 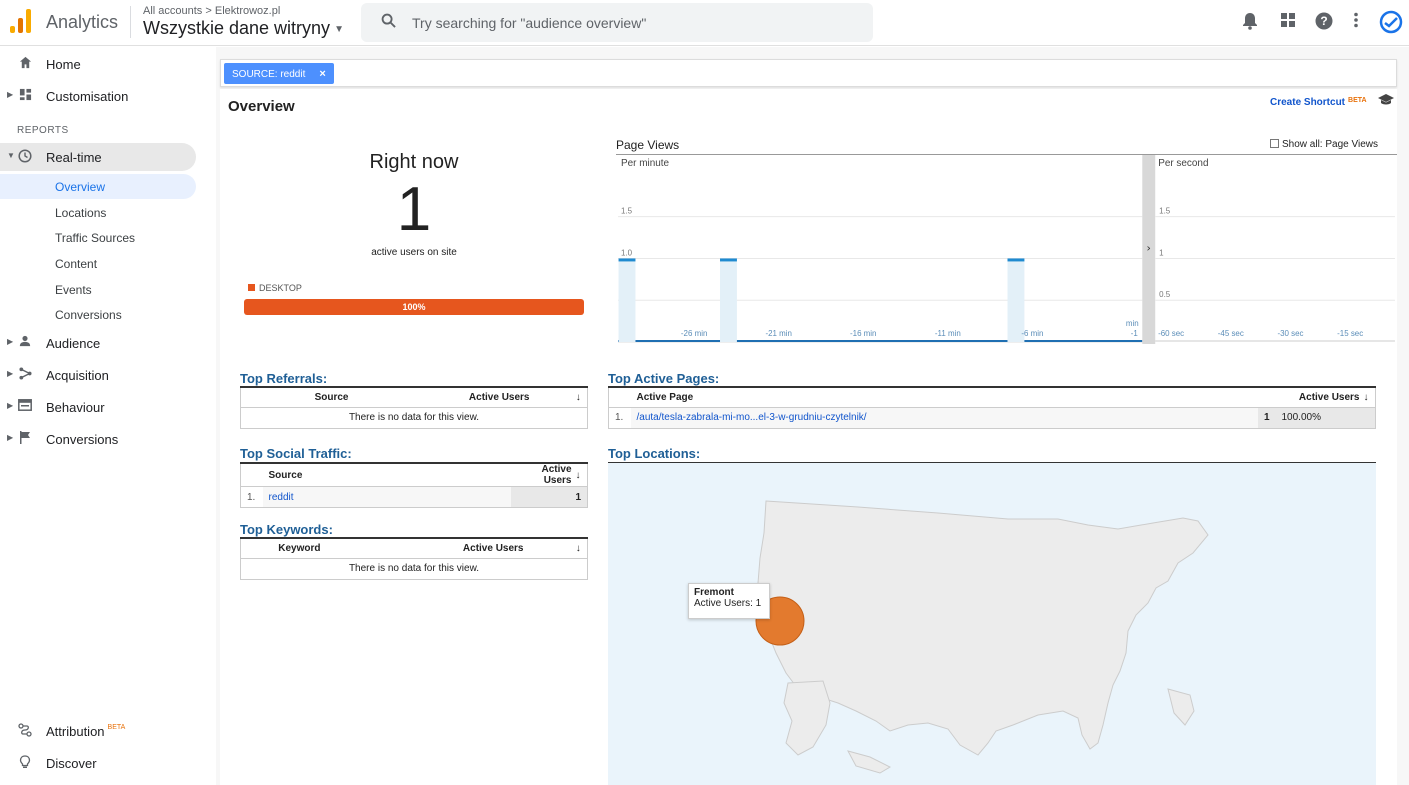 What do you see at coordinates (251, 497) in the screenshot?
I see `row-rank: 1.` at bounding box center [251, 497].